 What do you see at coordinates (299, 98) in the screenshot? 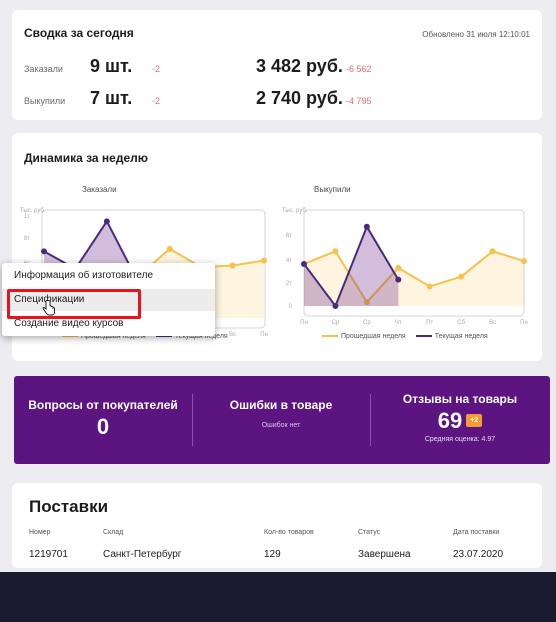
I see `buyouts-amount: 2 740 руб.` at bounding box center [299, 98].